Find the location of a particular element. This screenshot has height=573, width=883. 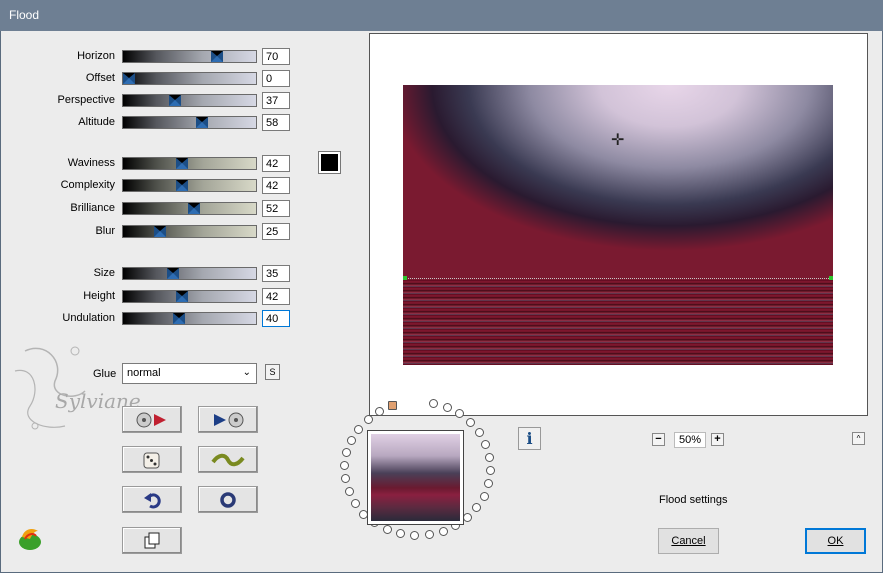

flame-logo-icon is located at coordinates (30, 539).